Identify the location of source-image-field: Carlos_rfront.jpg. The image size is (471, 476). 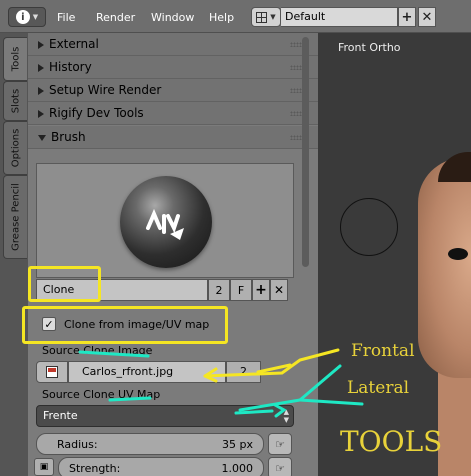
(147, 372).